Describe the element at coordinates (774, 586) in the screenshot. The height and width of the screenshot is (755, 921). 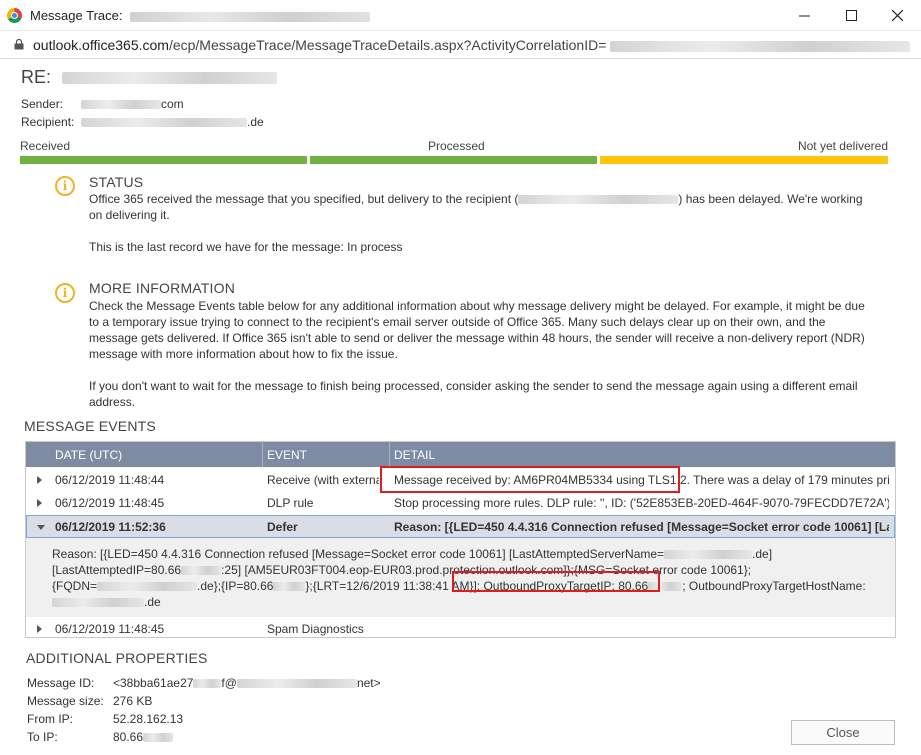
I see `expanded-3d: ; OutboundProxyTargetHostName:` at that location.